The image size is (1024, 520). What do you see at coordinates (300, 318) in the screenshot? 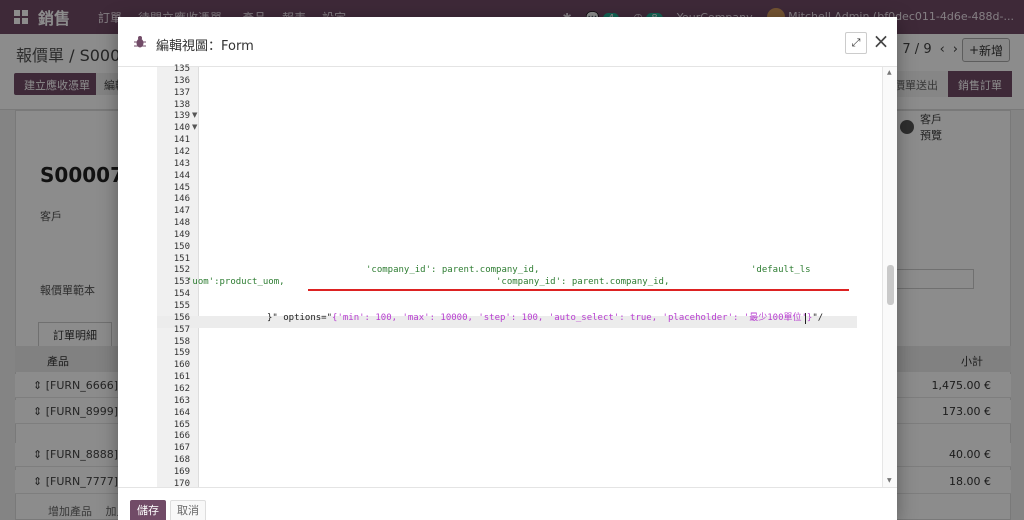
I see `code-line-156-prefix: }" options="` at bounding box center [300, 318].